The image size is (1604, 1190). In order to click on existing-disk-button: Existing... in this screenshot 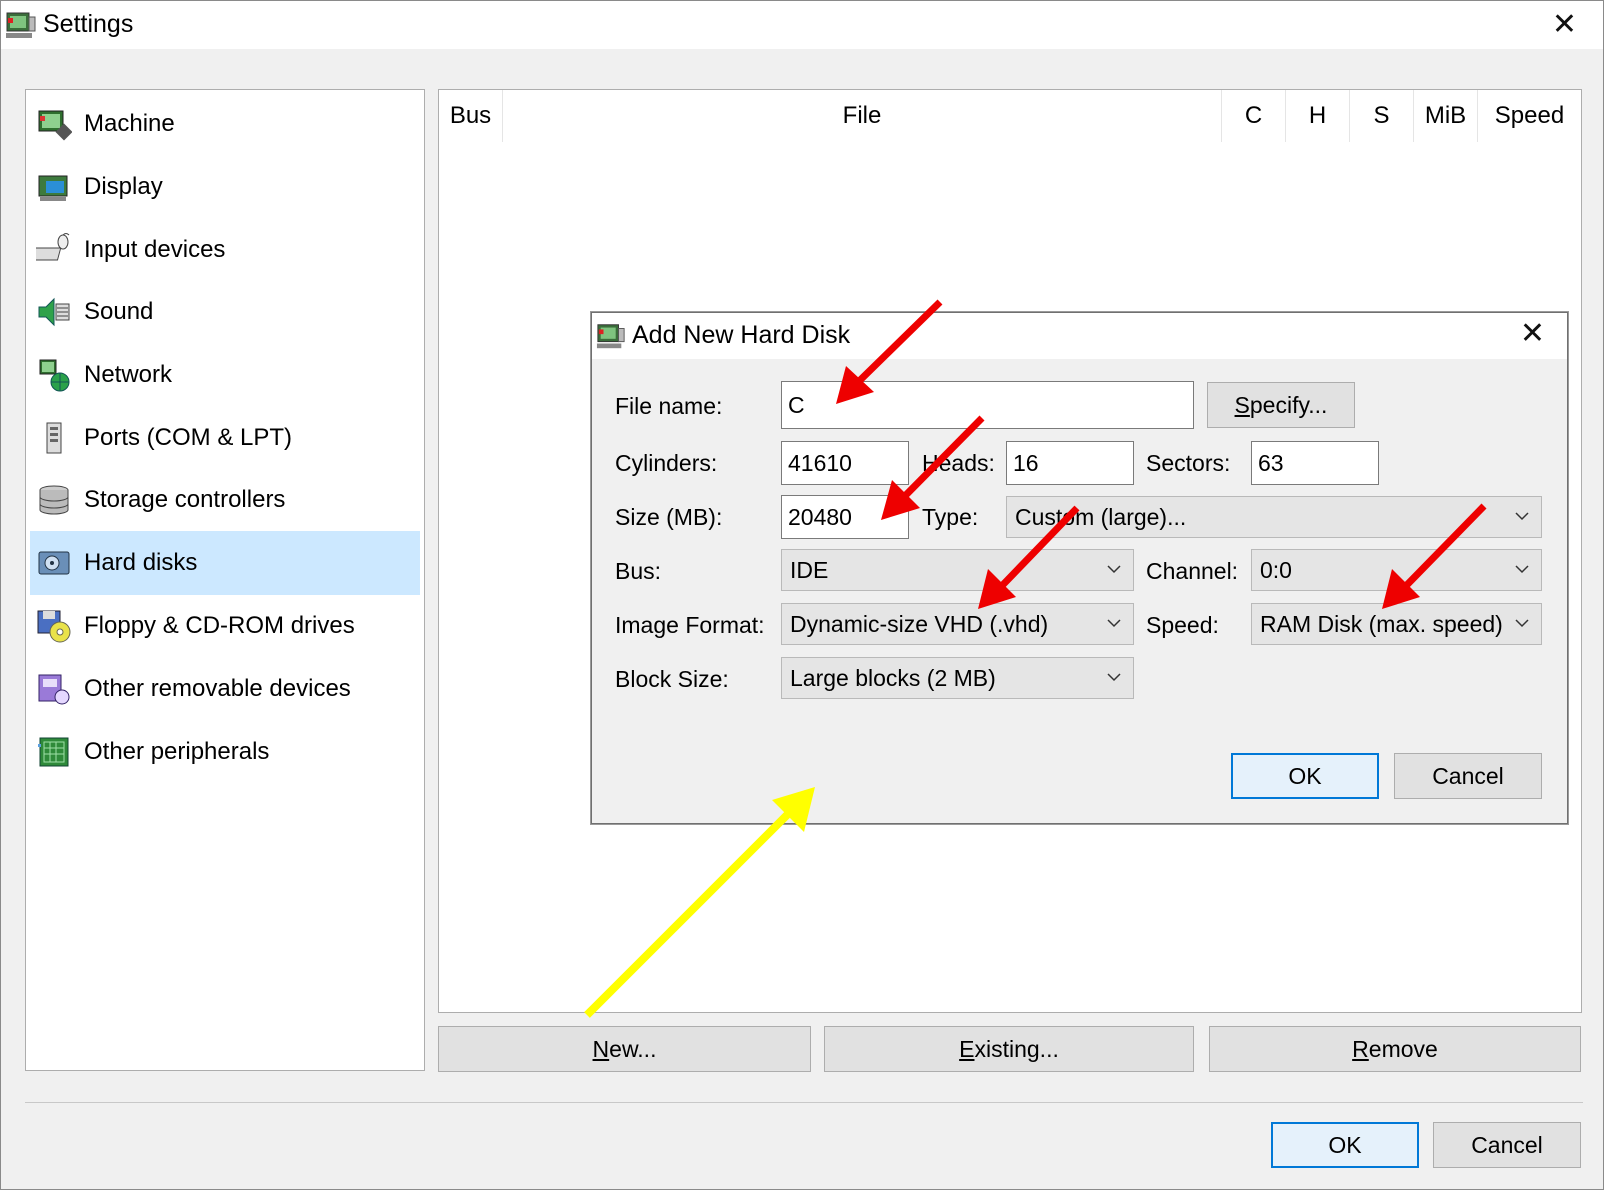, I will do `click(1009, 1049)`.